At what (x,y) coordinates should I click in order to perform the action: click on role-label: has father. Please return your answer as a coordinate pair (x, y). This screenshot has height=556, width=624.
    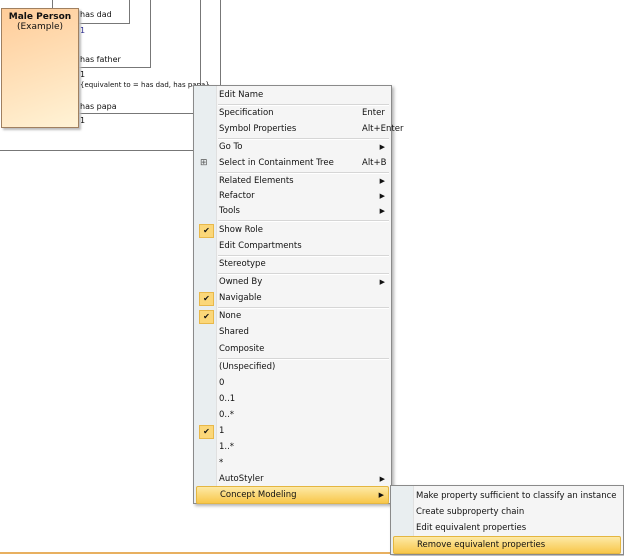
    Looking at the image, I should click on (100, 59).